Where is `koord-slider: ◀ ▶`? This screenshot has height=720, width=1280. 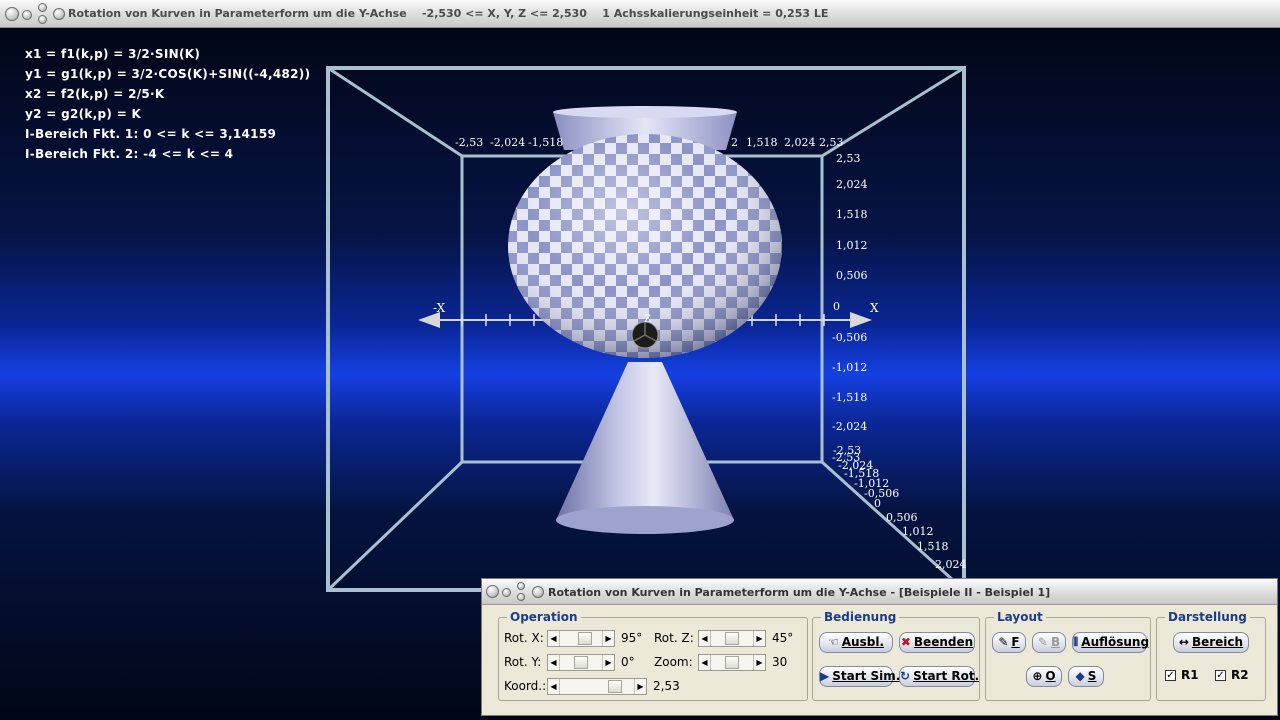 koord-slider: ◀ ▶ is located at coordinates (597, 686).